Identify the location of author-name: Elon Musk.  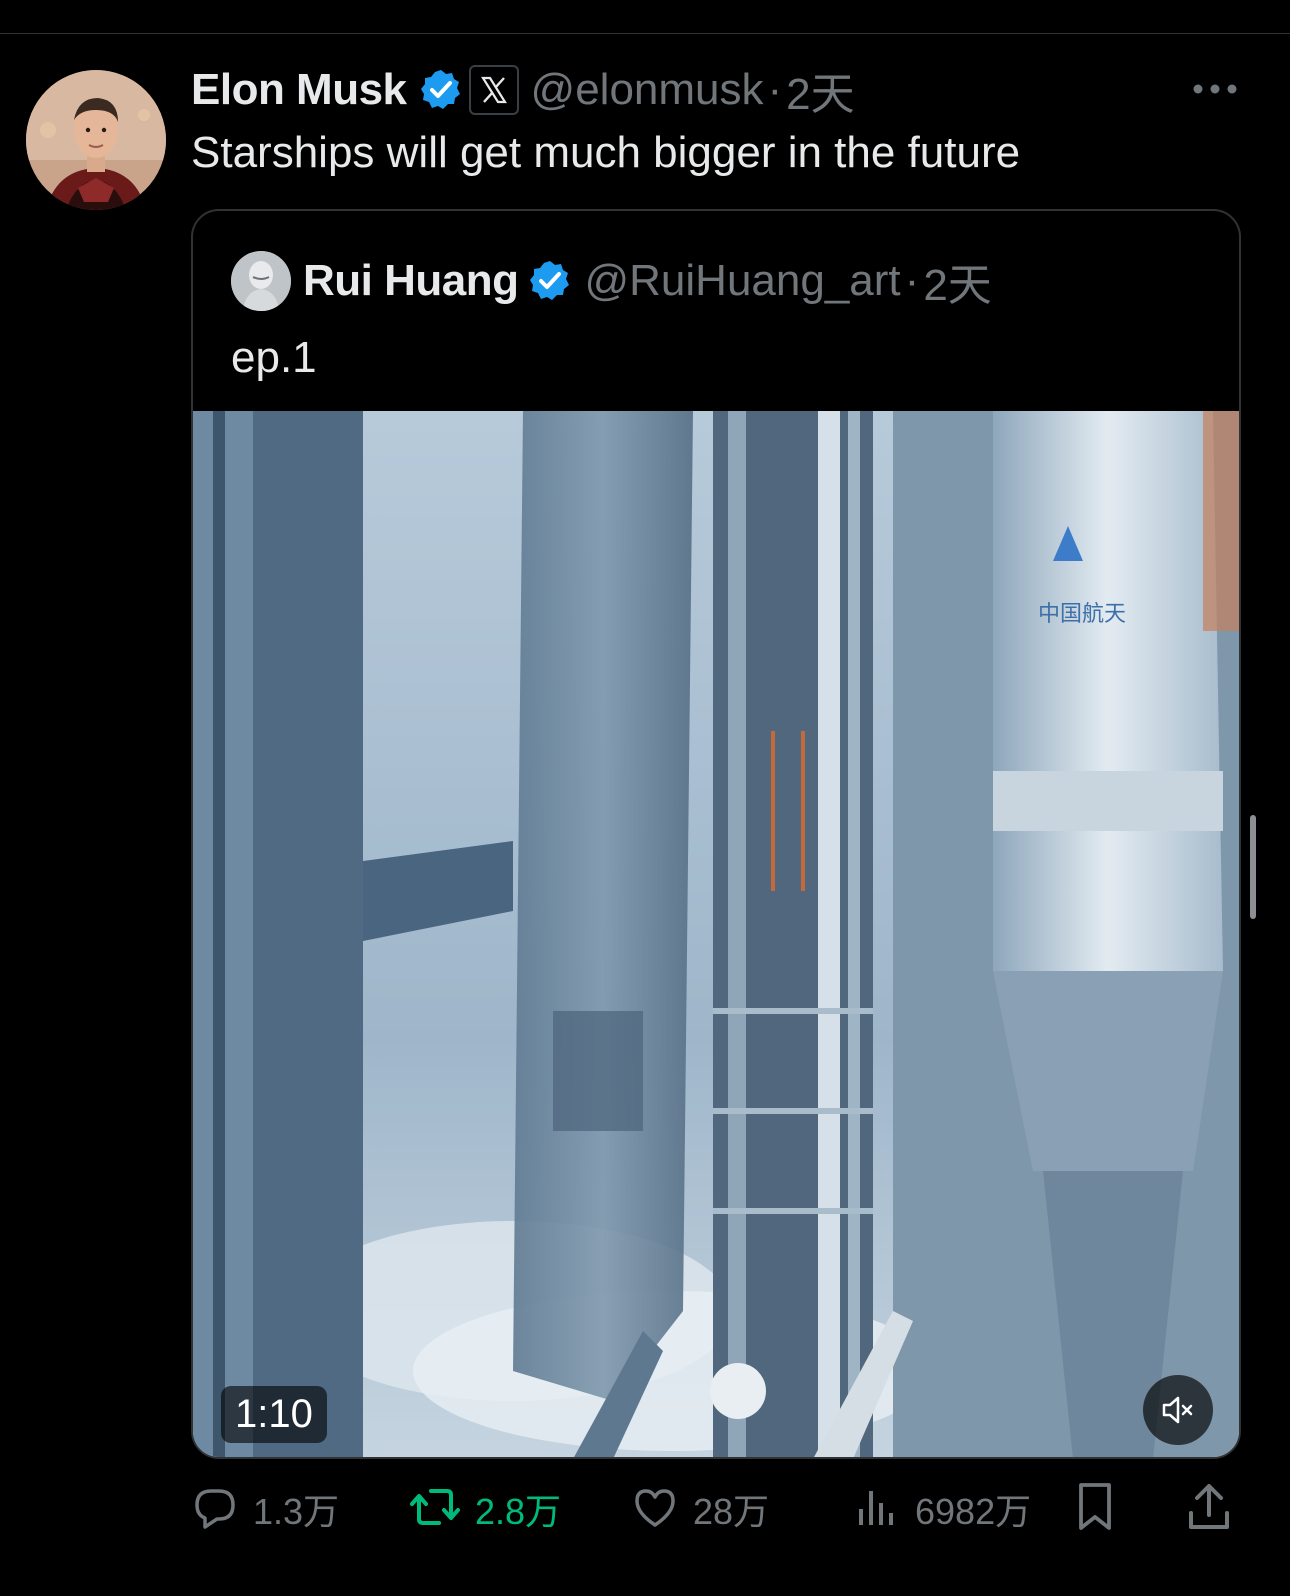
(299, 90).